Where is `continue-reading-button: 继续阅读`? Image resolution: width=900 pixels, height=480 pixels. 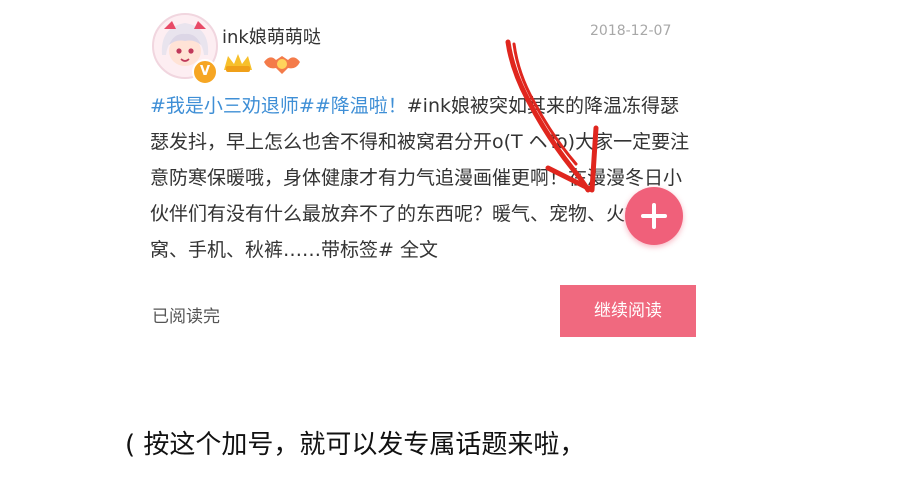 continue-reading-button: 继续阅读 is located at coordinates (628, 311).